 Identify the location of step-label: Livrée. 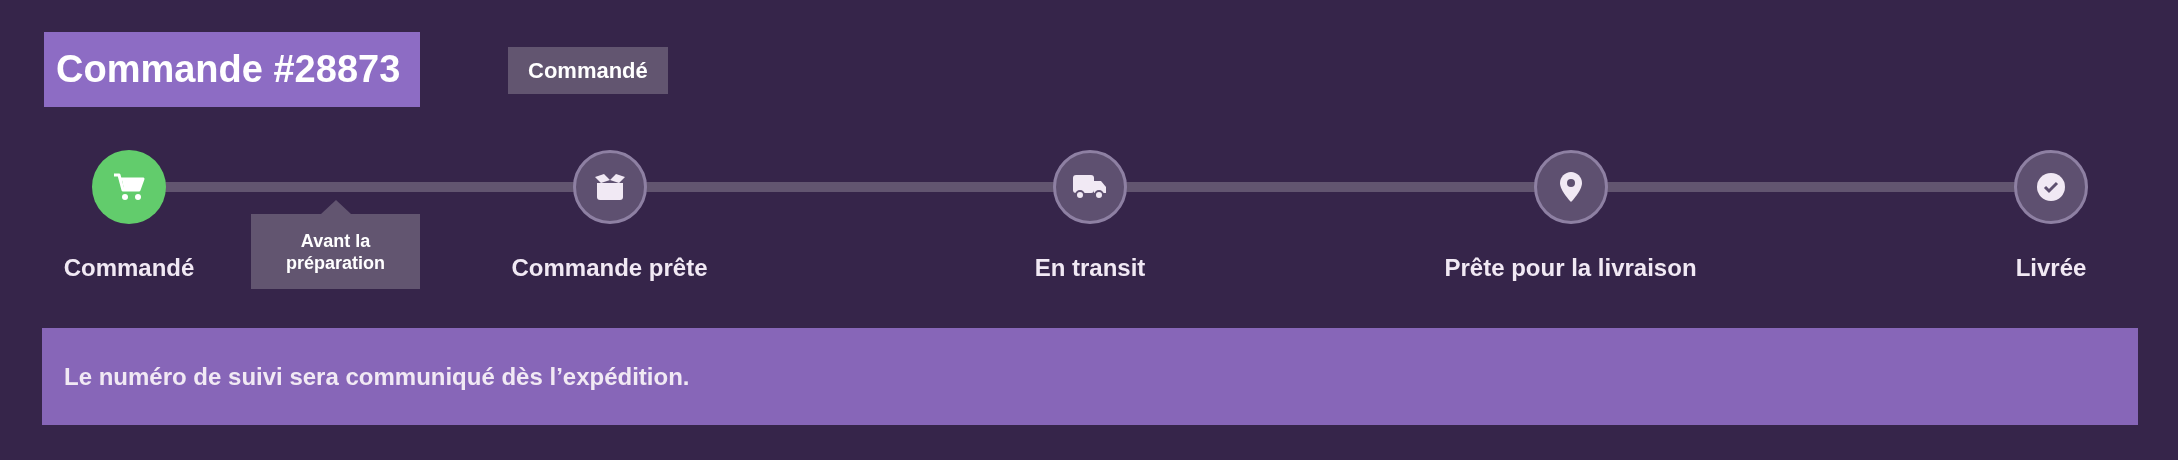
(2051, 268).